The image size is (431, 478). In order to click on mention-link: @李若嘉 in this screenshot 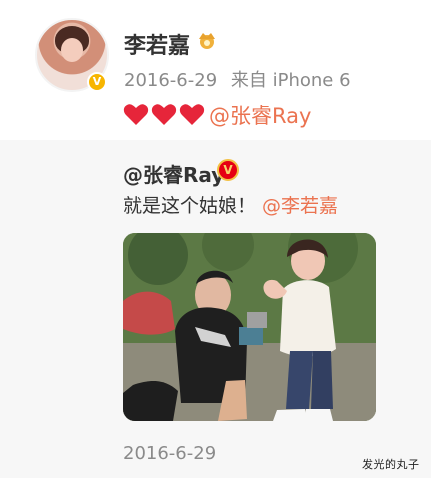, I will do `click(300, 206)`.